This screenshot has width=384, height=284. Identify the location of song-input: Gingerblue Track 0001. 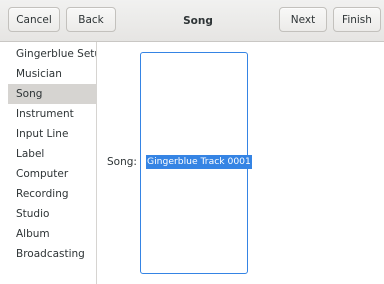
(199, 162).